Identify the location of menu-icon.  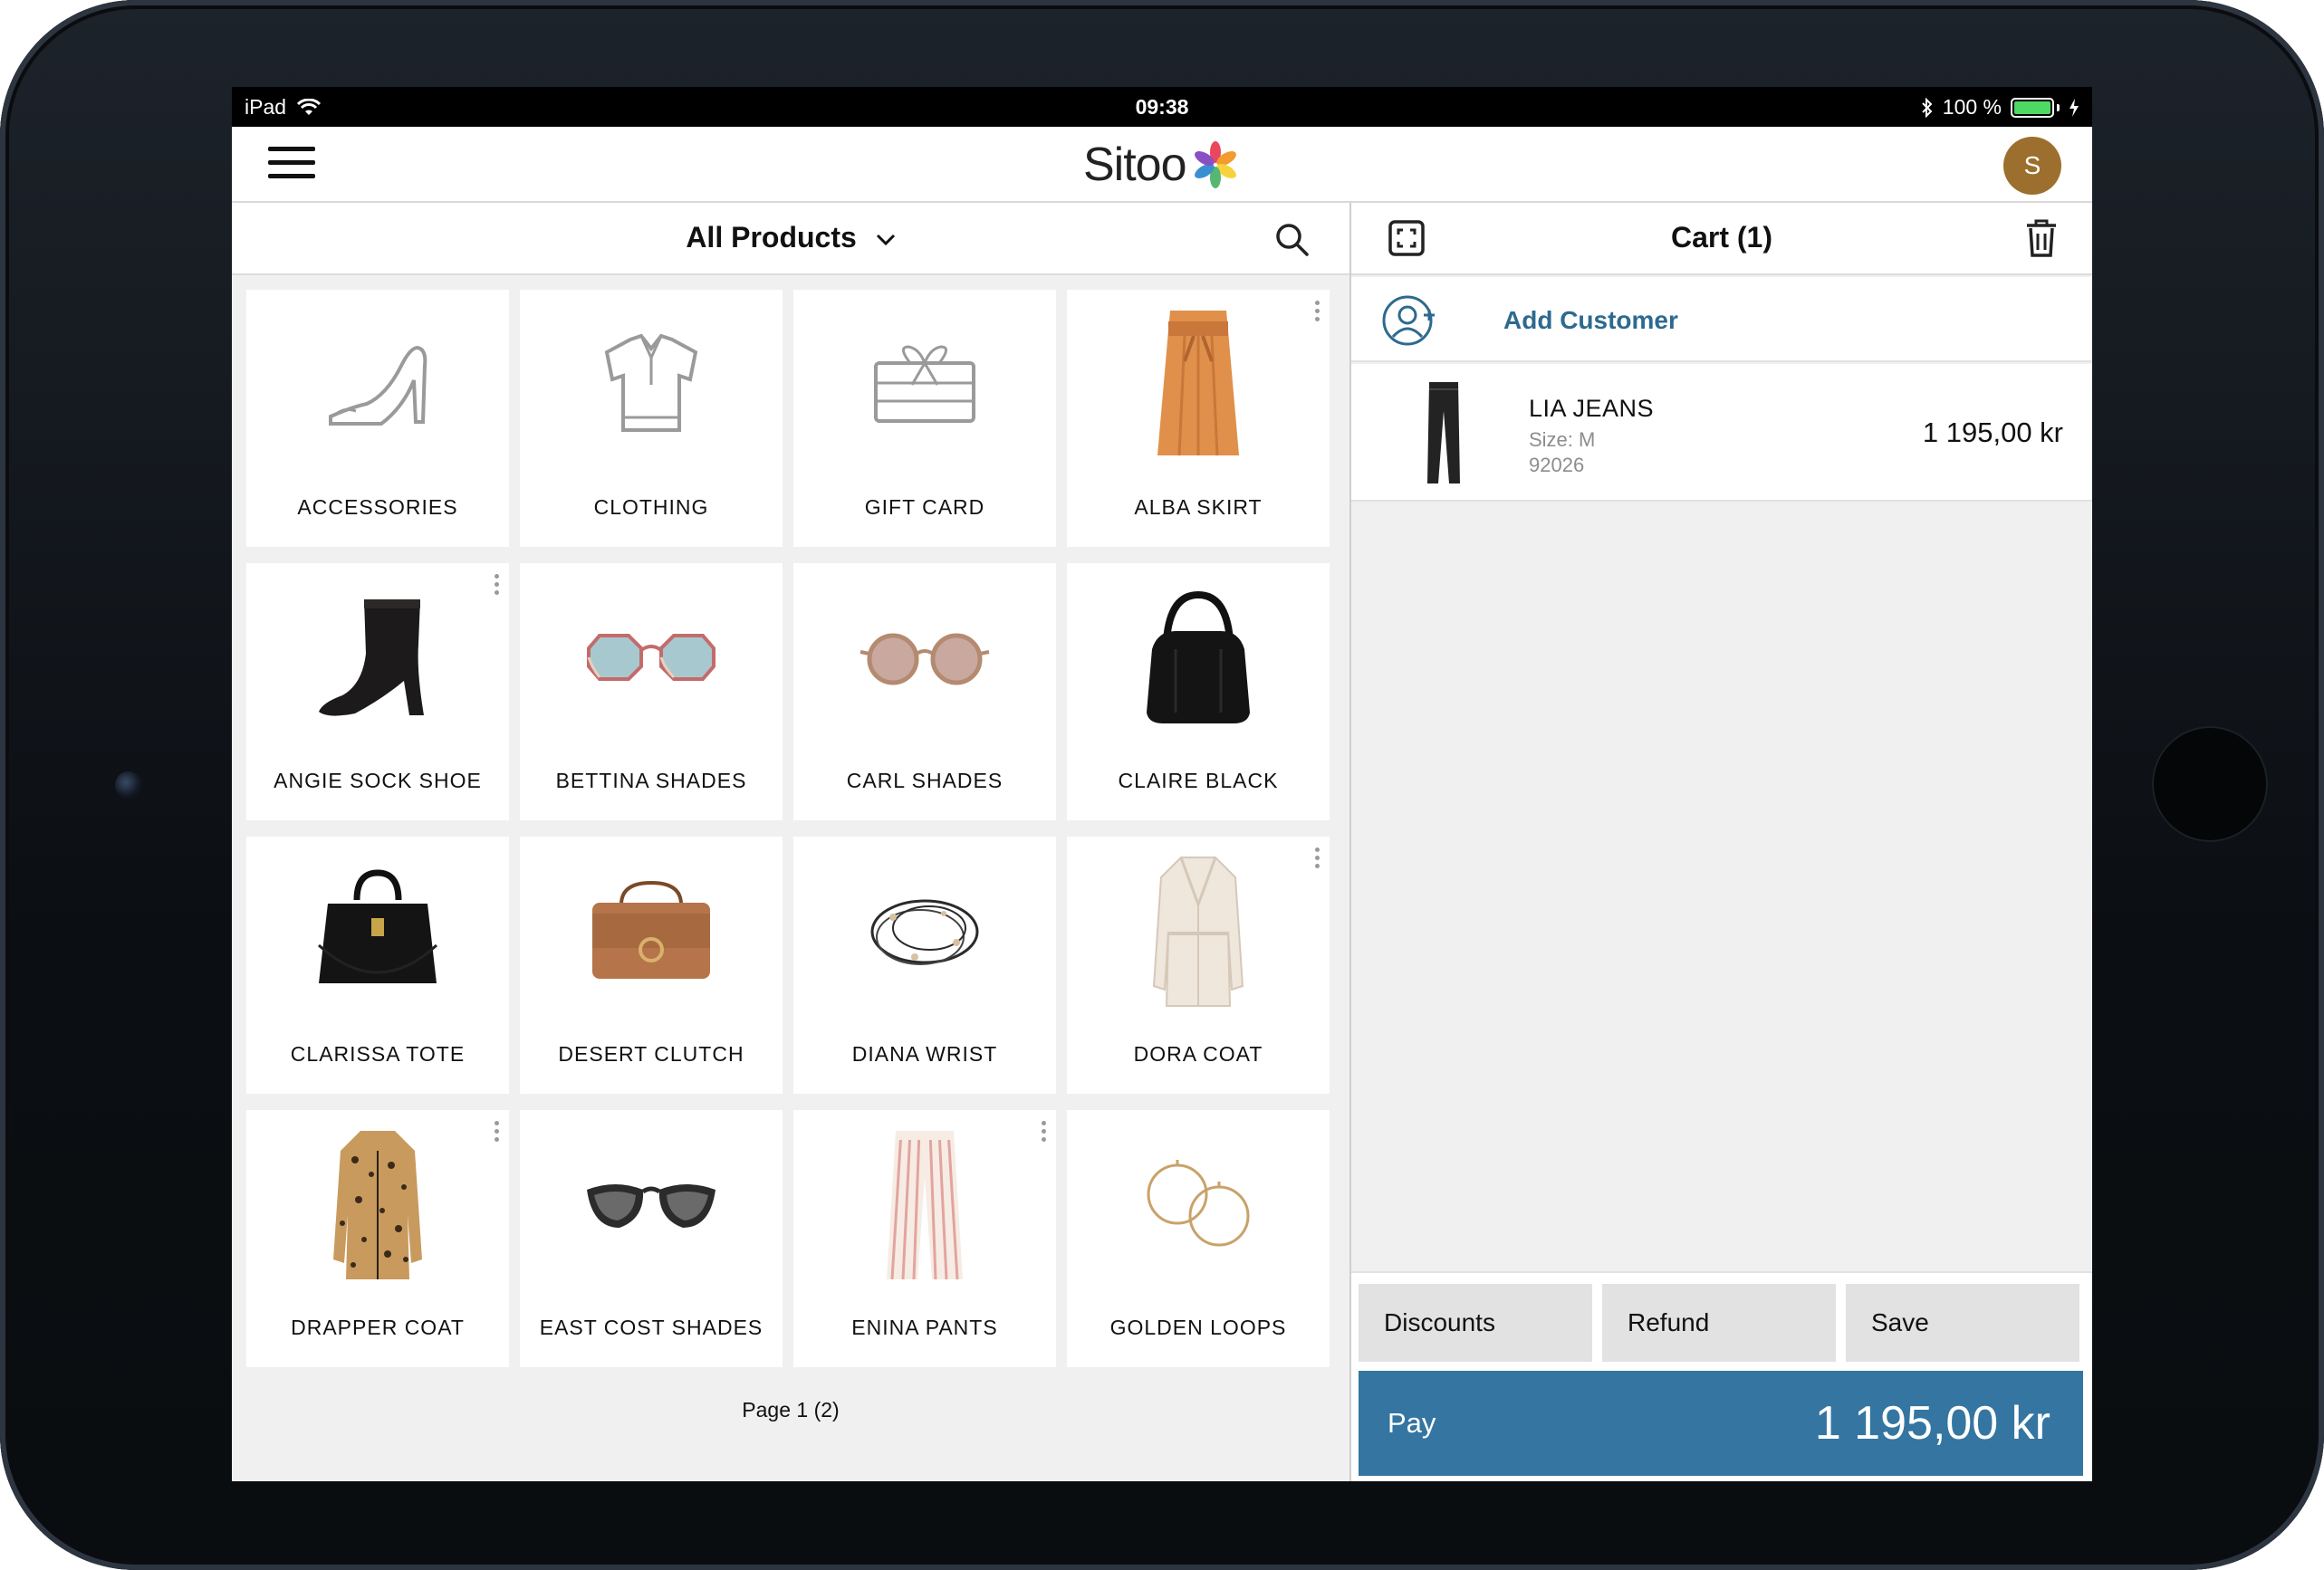
(292, 165).